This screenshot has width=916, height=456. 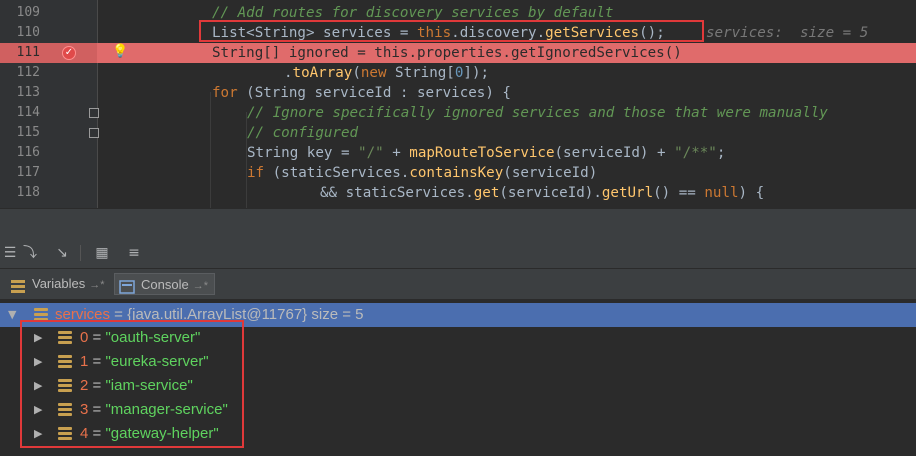 What do you see at coordinates (458, 73) in the screenshot?
I see `code-line-112: 112 .toArray(new String[0]);` at bounding box center [458, 73].